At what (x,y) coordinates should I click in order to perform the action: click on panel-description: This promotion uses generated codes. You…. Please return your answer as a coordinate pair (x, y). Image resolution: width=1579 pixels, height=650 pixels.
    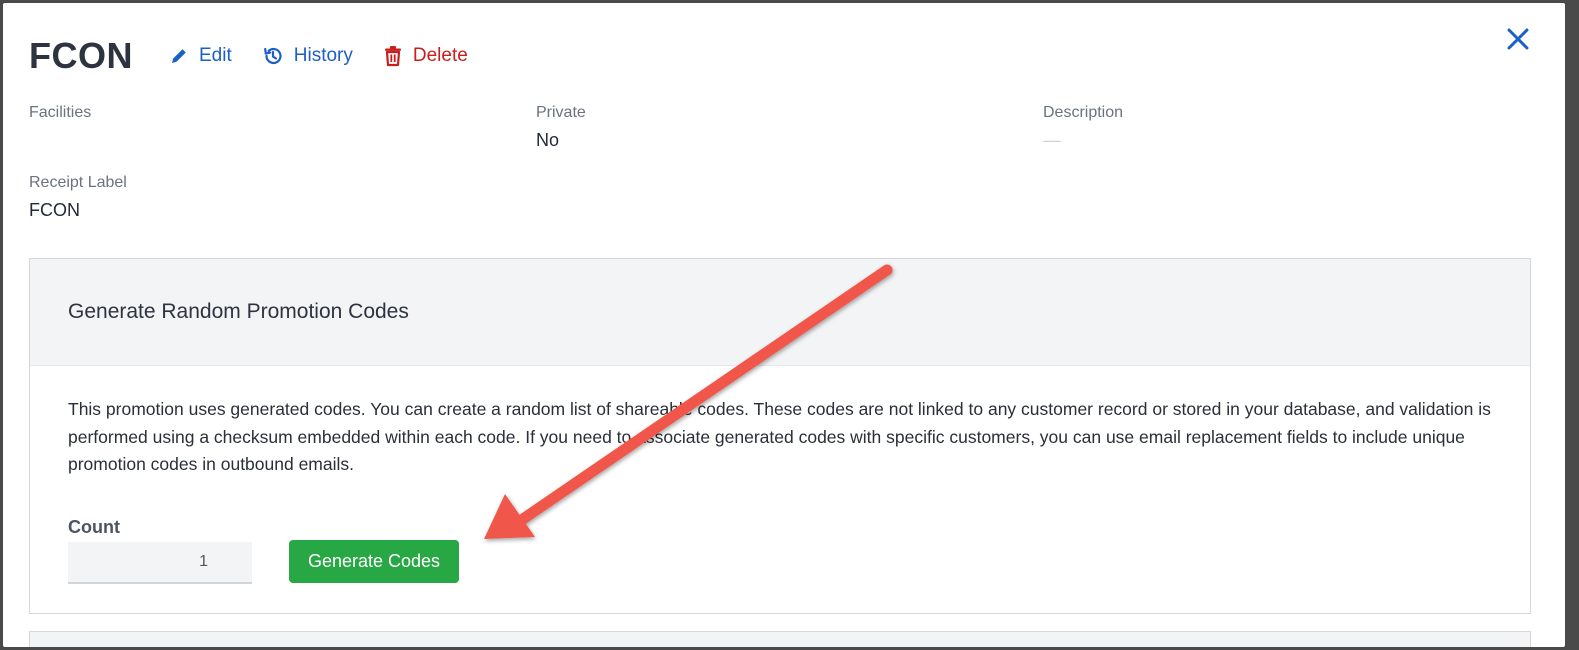
    Looking at the image, I should click on (779, 436).